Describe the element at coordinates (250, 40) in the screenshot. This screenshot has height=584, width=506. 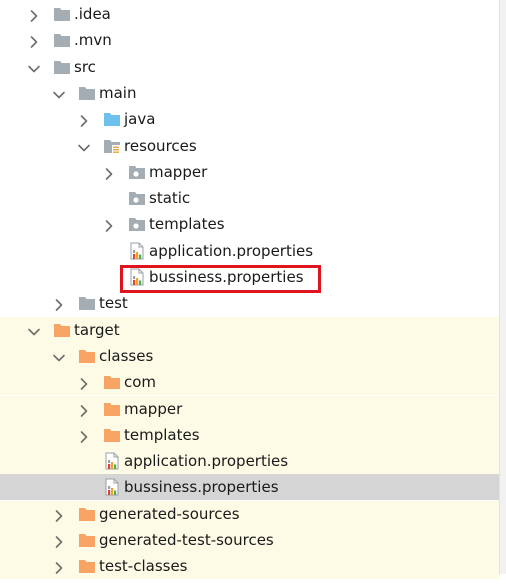
I see `tree-node-mvn: .mvn` at that location.